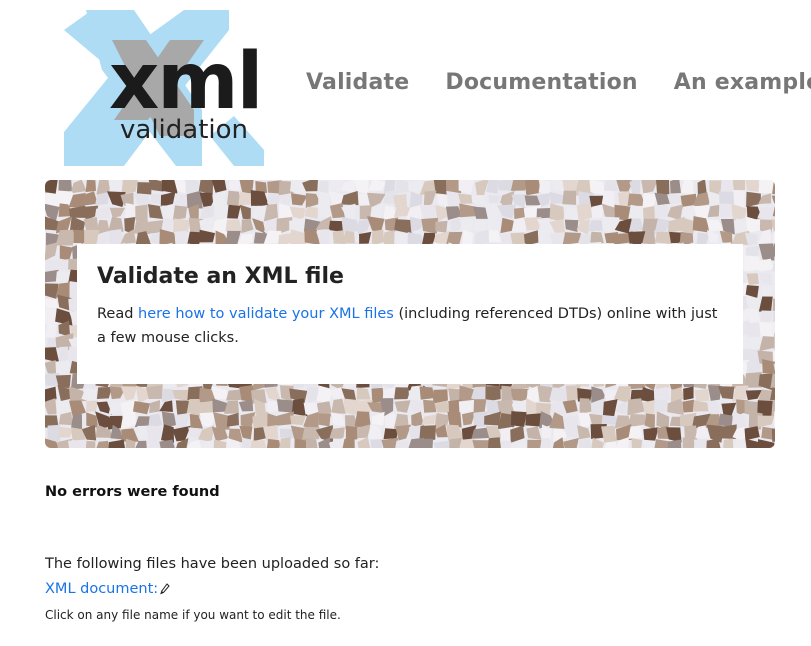  What do you see at coordinates (266, 314) in the screenshot?
I see `how-to-validate-link: here how to validate your XML files` at bounding box center [266, 314].